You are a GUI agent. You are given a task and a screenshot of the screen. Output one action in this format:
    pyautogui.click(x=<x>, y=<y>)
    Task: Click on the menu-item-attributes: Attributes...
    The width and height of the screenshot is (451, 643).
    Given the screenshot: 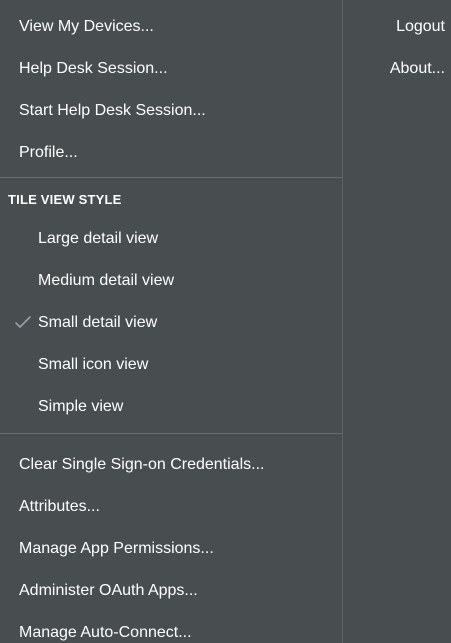 What is the action you would take?
    pyautogui.click(x=171, y=507)
    